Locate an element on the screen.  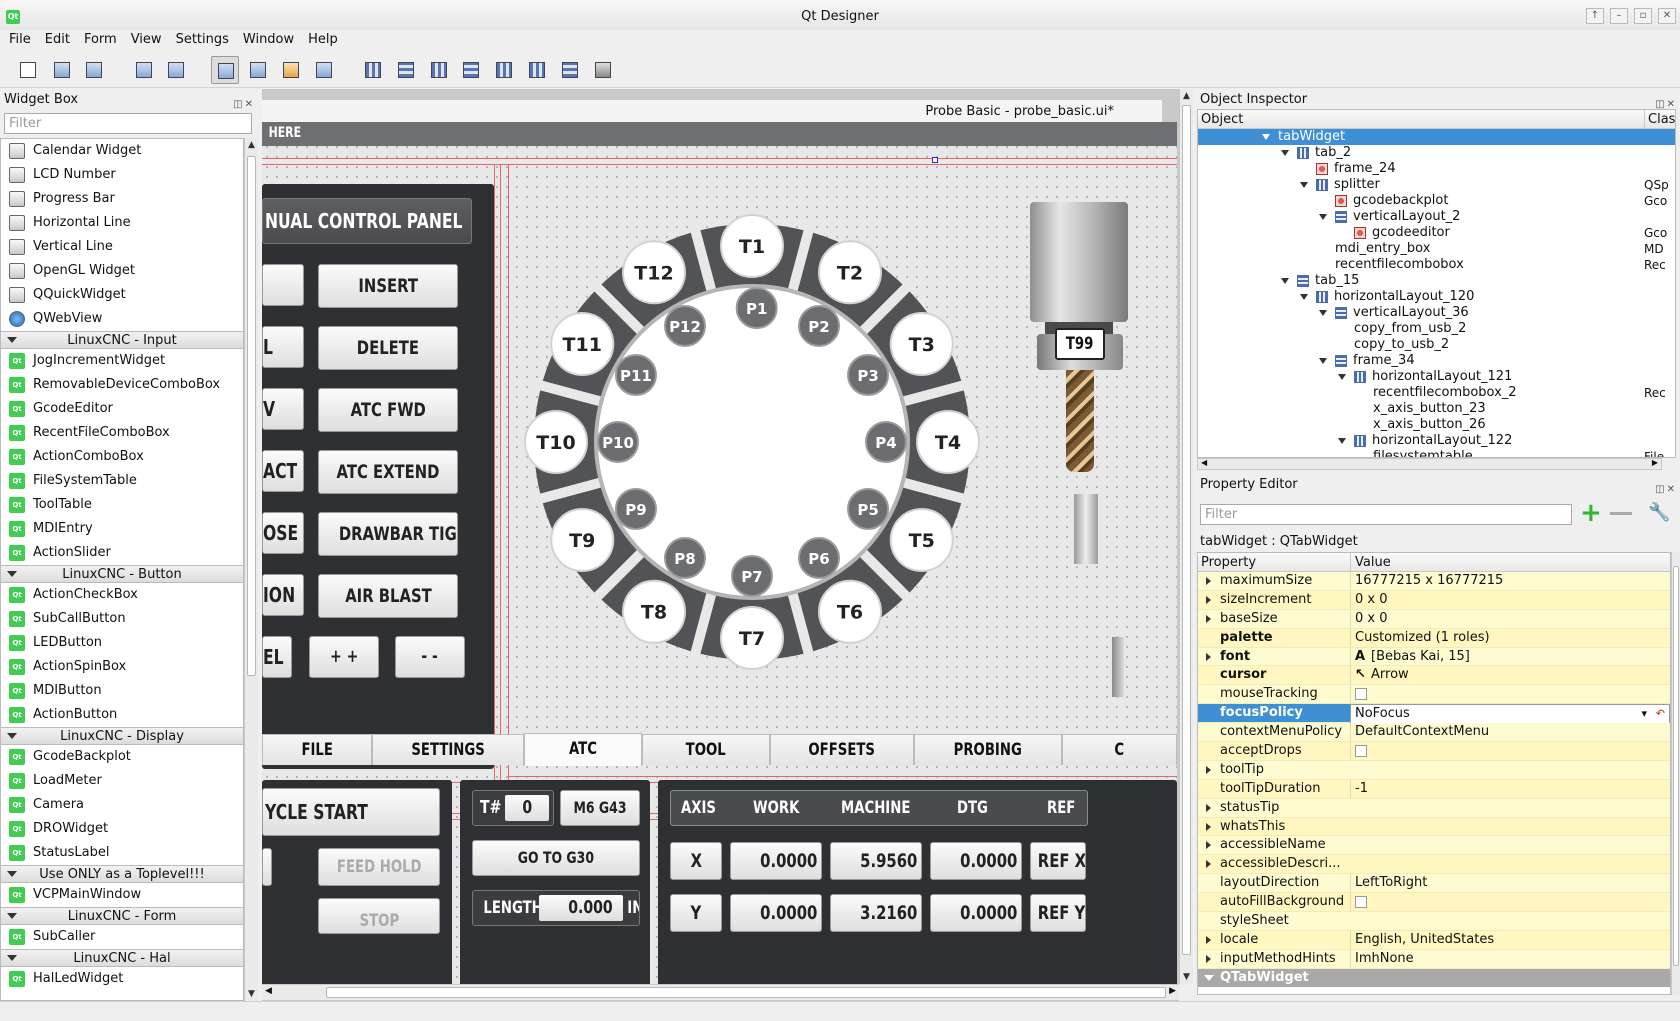
property-row-font: font A [Bebas Kai, 15] is located at coordinates (1434, 657).